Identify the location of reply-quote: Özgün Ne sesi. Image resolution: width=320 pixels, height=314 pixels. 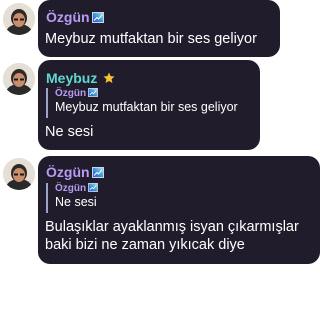
(72, 198).